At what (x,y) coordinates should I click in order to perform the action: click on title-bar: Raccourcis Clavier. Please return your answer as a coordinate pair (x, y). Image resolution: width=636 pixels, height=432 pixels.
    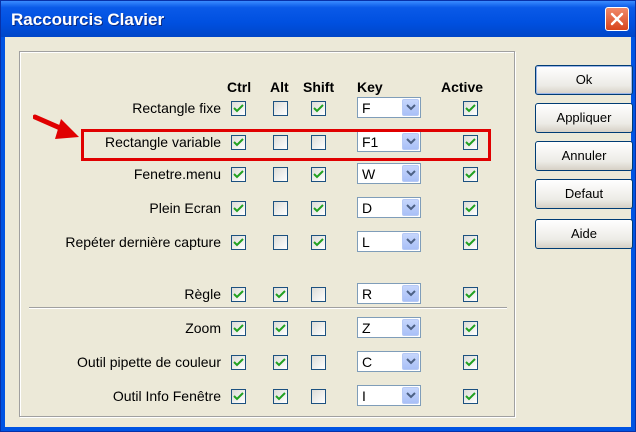
    Looking at the image, I should click on (318, 19).